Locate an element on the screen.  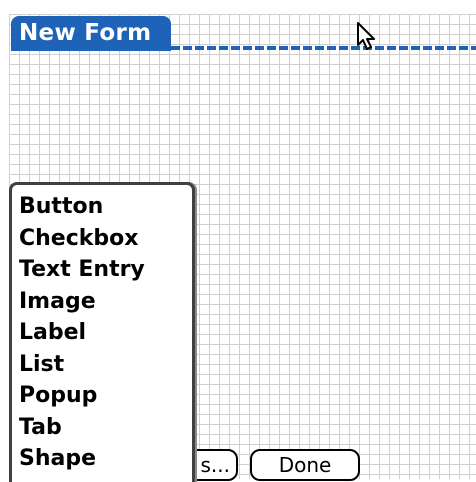
menu-item-list: List is located at coordinates (105, 365).